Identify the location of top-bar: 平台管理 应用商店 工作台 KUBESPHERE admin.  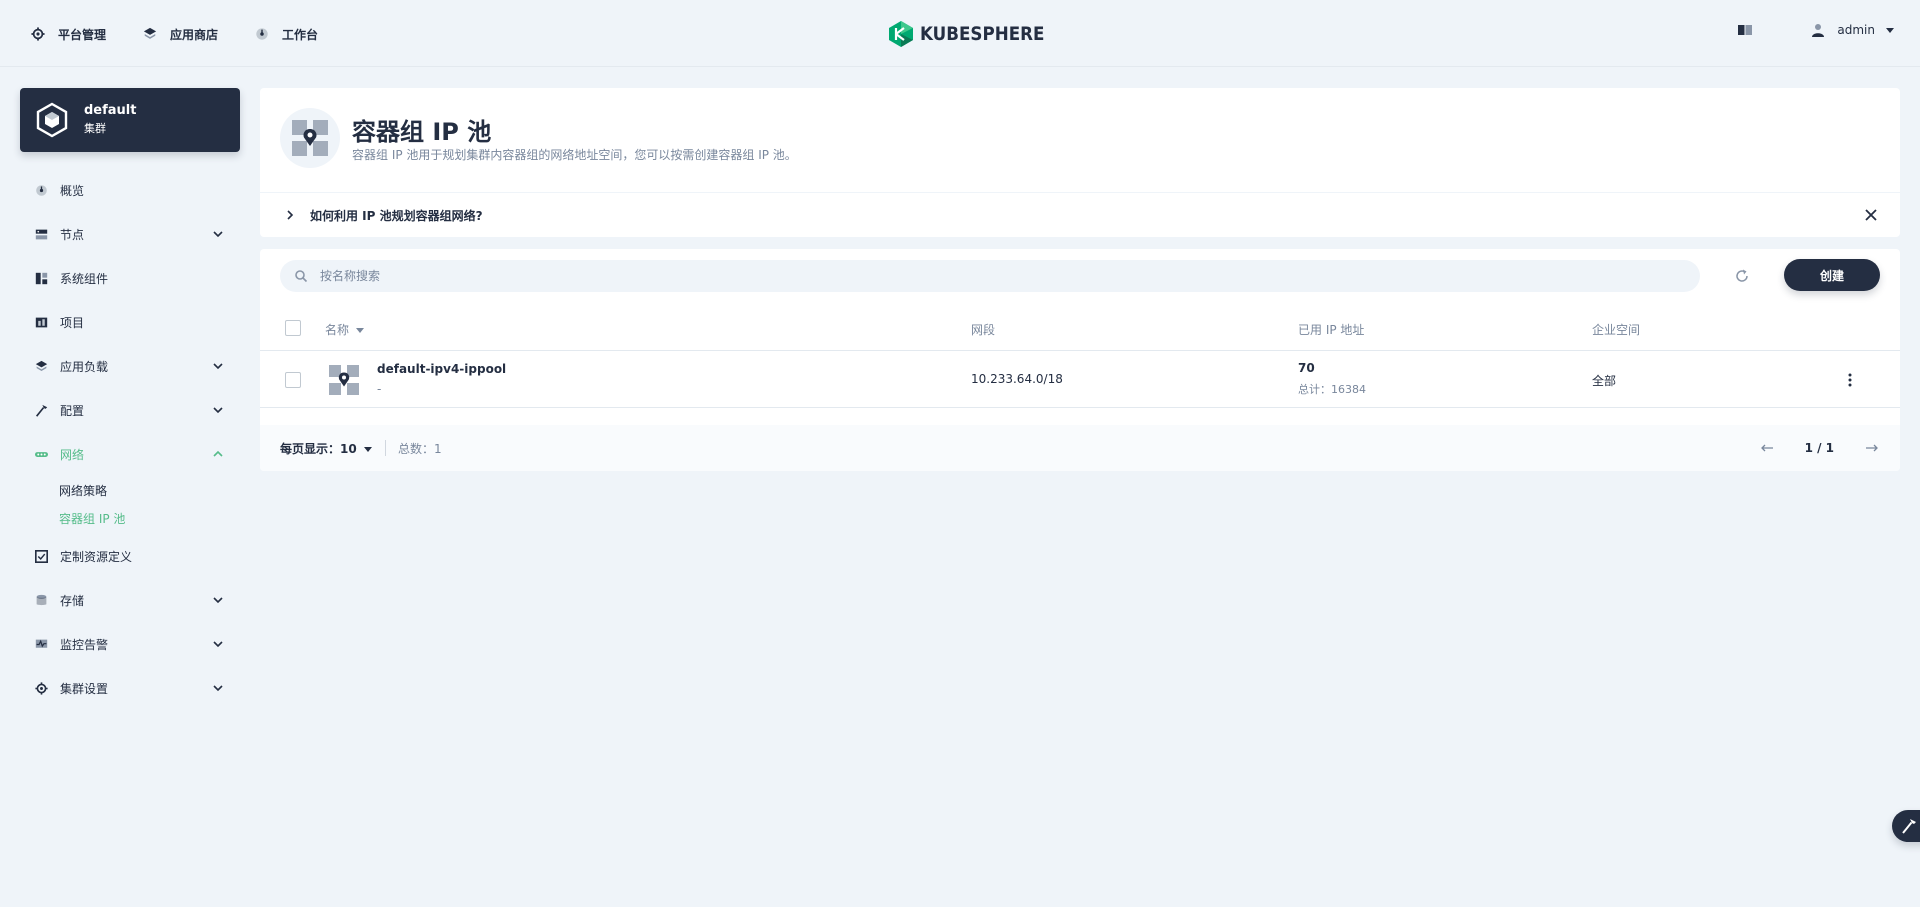
(960, 33).